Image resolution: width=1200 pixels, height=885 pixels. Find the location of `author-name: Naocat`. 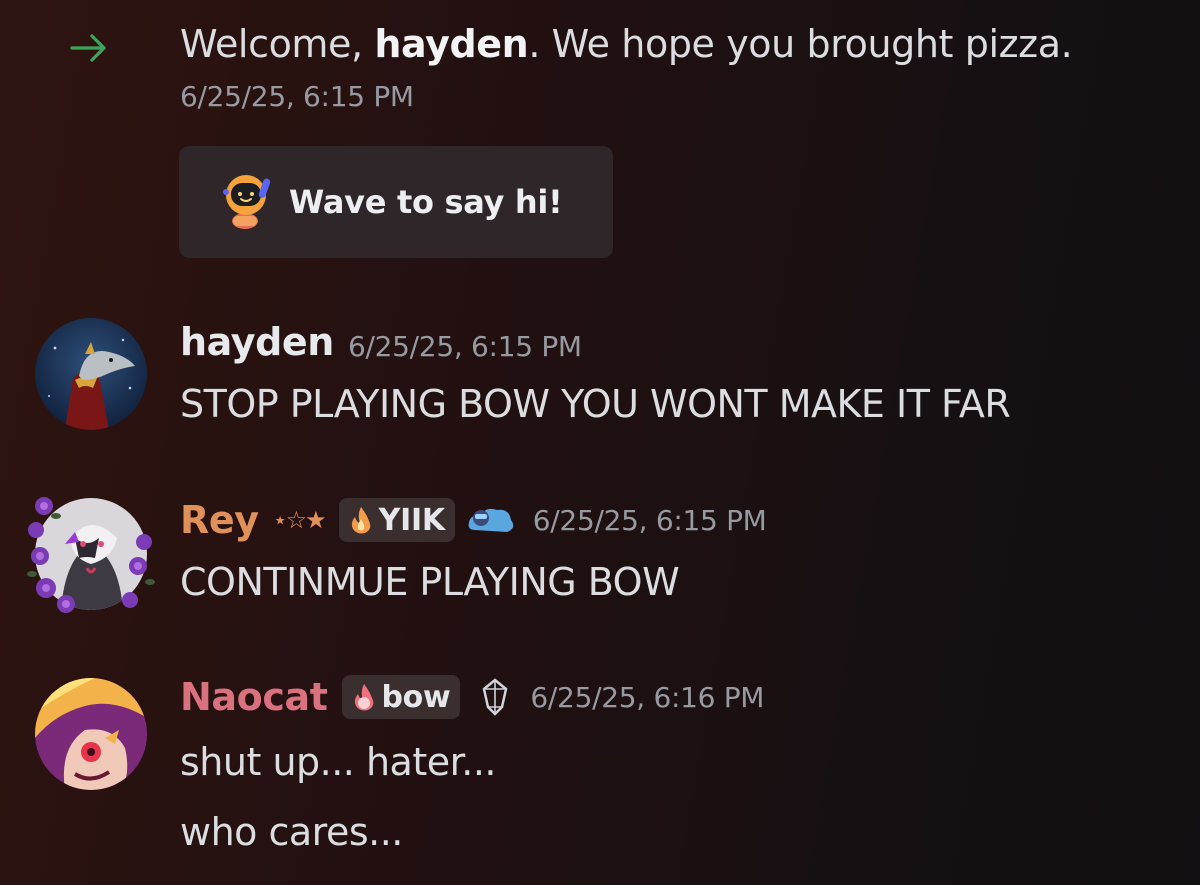

author-name: Naocat is located at coordinates (254, 697).